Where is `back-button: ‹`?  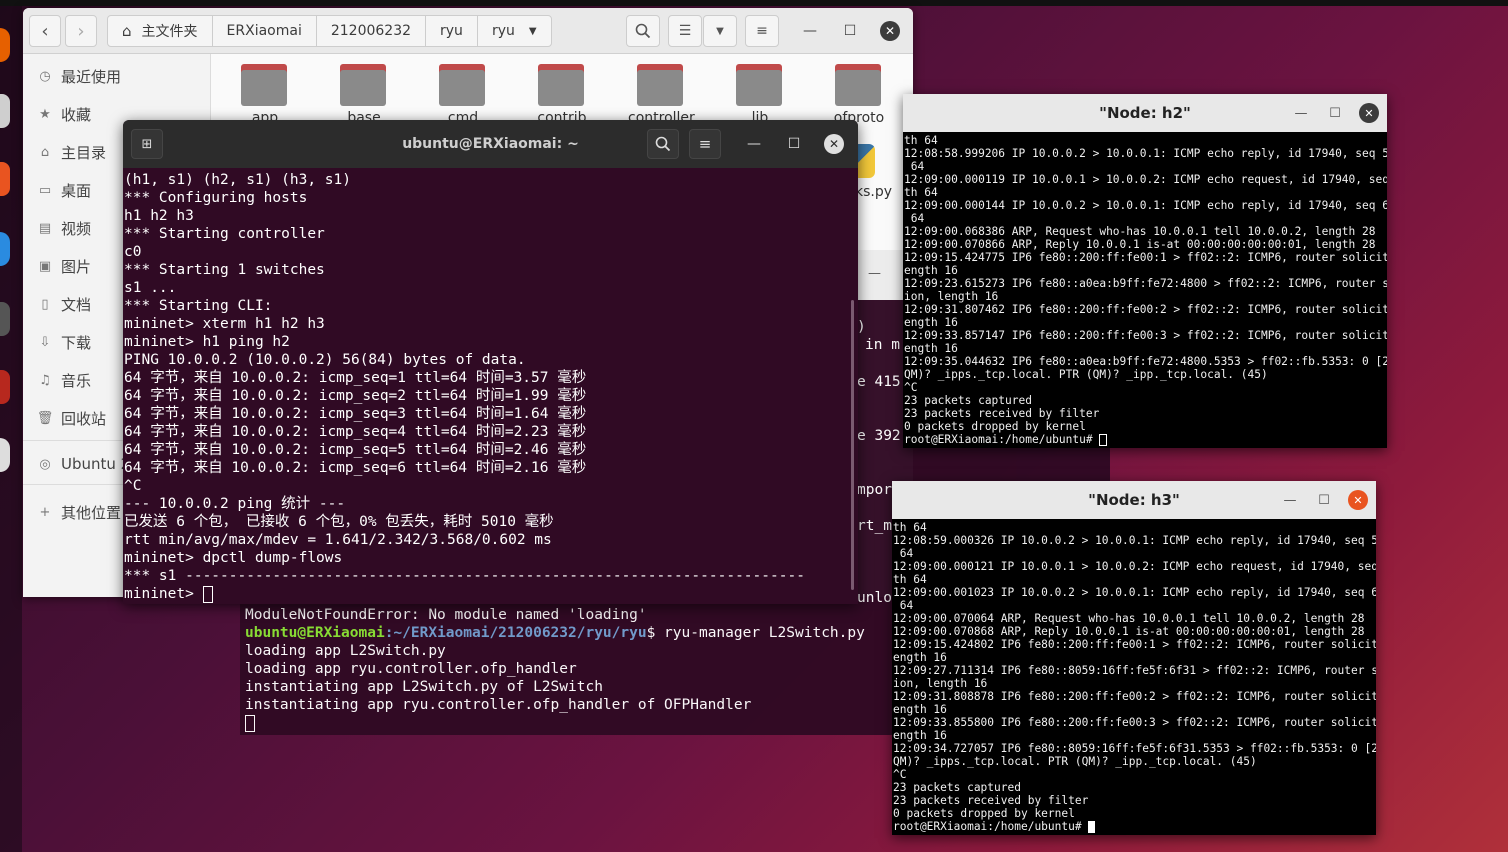
back-button: ‹ is located at coordinates (45, 31).